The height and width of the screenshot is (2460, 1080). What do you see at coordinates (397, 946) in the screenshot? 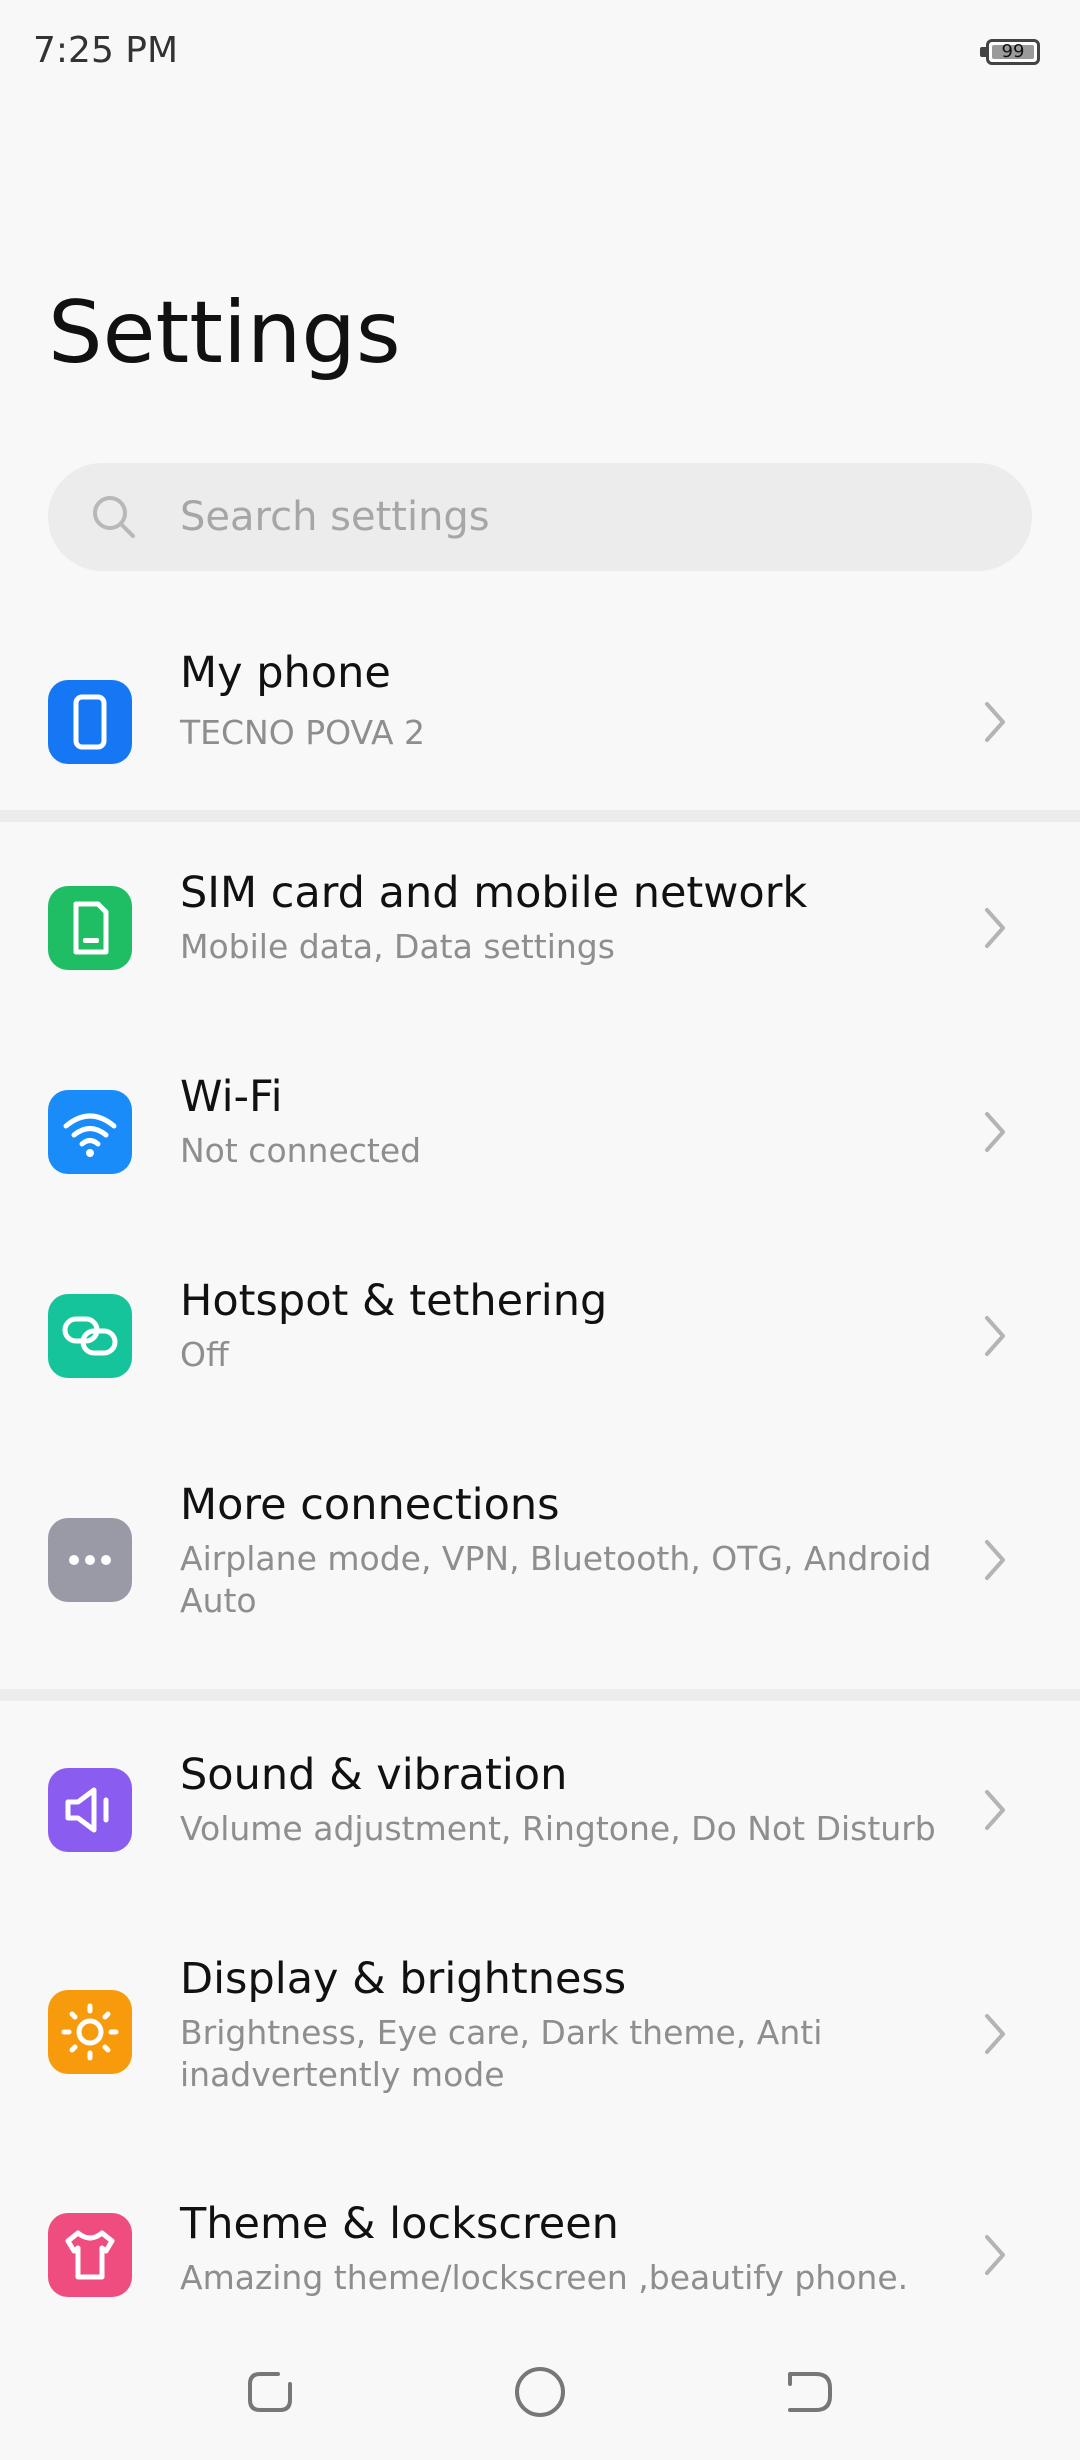
I see `settings-item-subtitle: Mobile data, Data settings` at bounding box center [397, 946].